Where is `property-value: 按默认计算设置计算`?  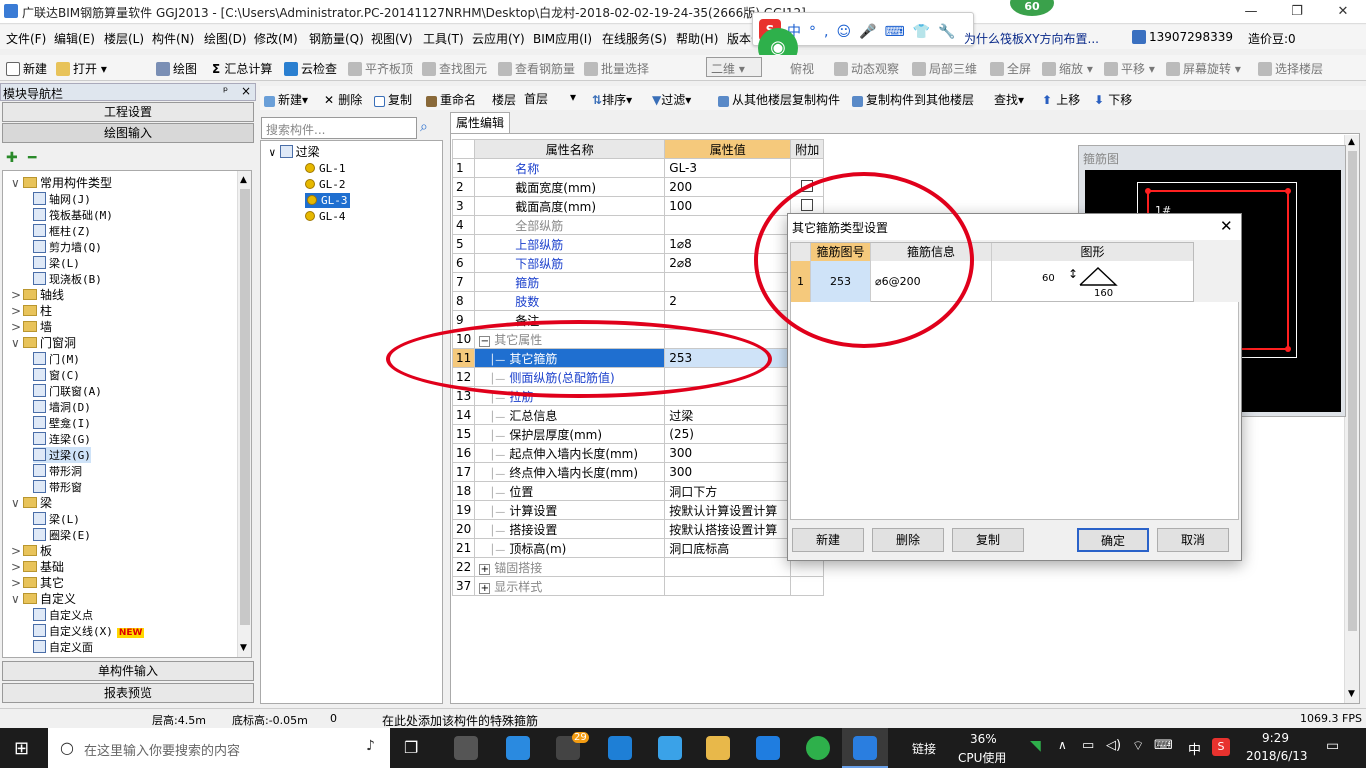 property-value: 按默认计算设置计算 is located at coordinates (728, 510).